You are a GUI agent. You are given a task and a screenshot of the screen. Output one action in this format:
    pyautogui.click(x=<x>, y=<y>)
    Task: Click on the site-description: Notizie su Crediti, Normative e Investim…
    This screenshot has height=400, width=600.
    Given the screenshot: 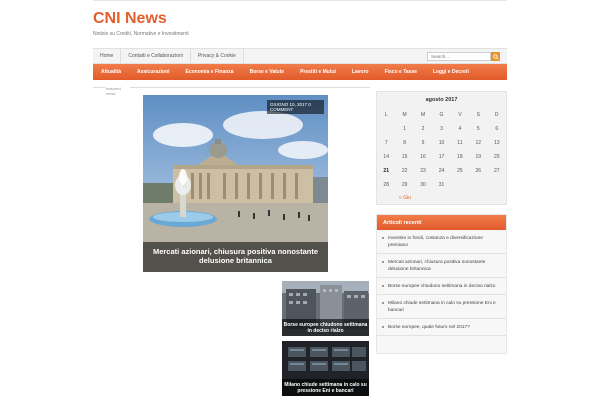 What is the action you would take?
    pyautogui.click(x=141, y=34)
    